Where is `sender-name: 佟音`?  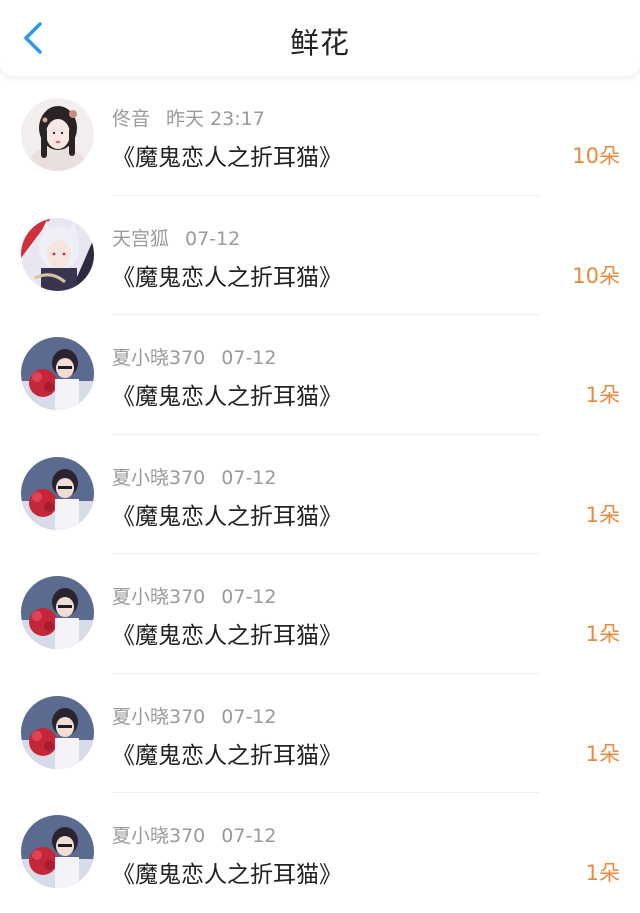
sender-name: 佟音 is located at coordinates (131, 119).